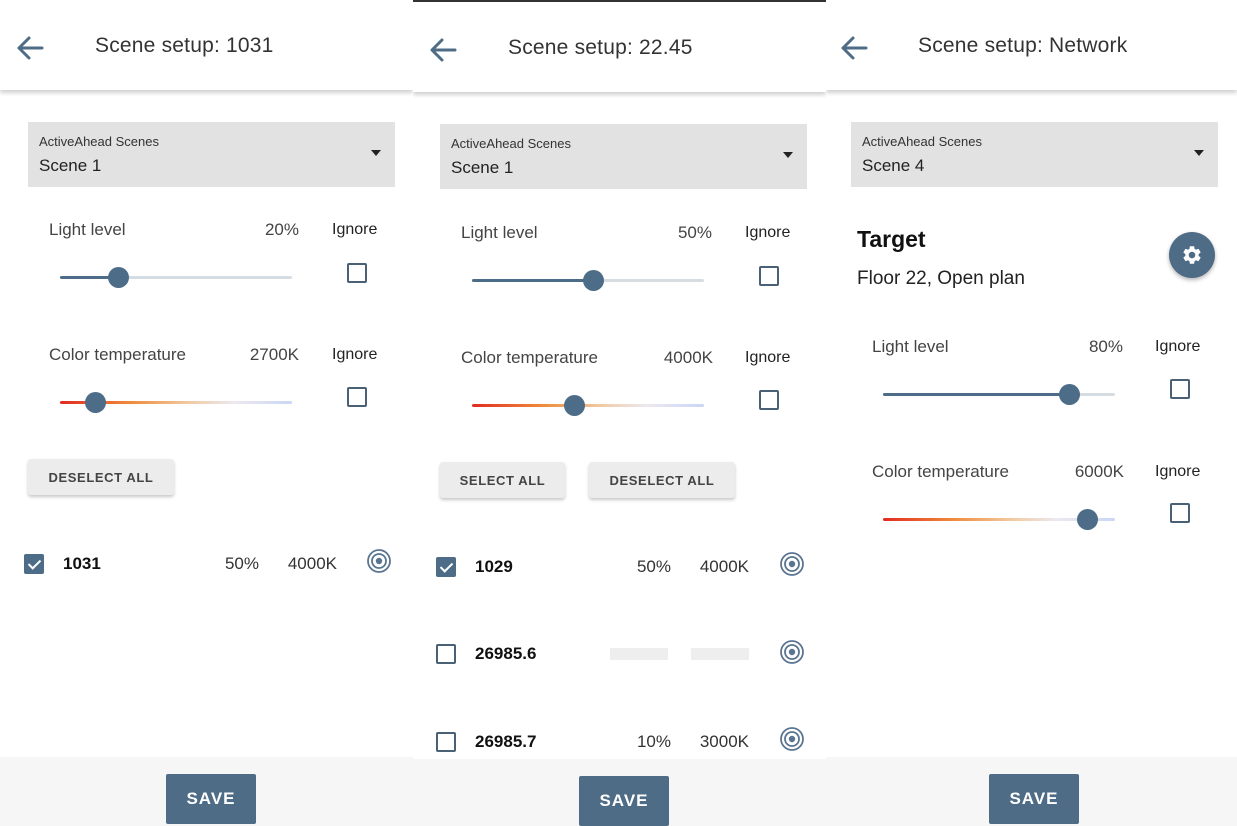 The width and height of the screenshot is (1237, 826). What do you see at coordinates (639, 654) in the screenshot?
I see `device-level-placeholder` at bounding box center [639, 654].